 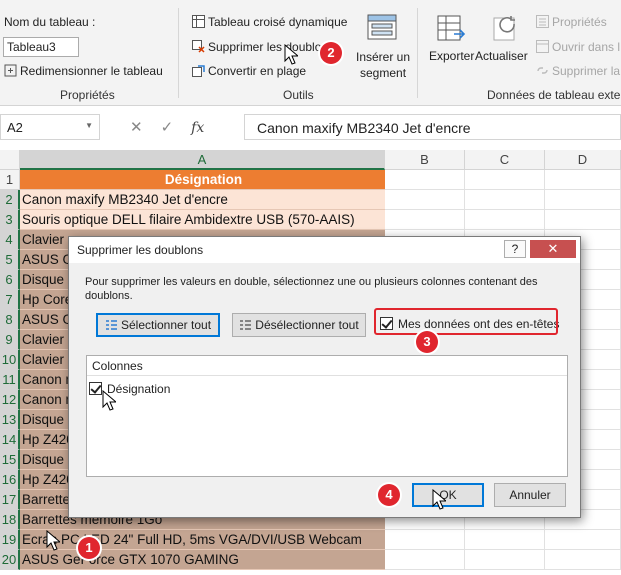 I want to click on row-header: 12, so click(x=10, y=400).